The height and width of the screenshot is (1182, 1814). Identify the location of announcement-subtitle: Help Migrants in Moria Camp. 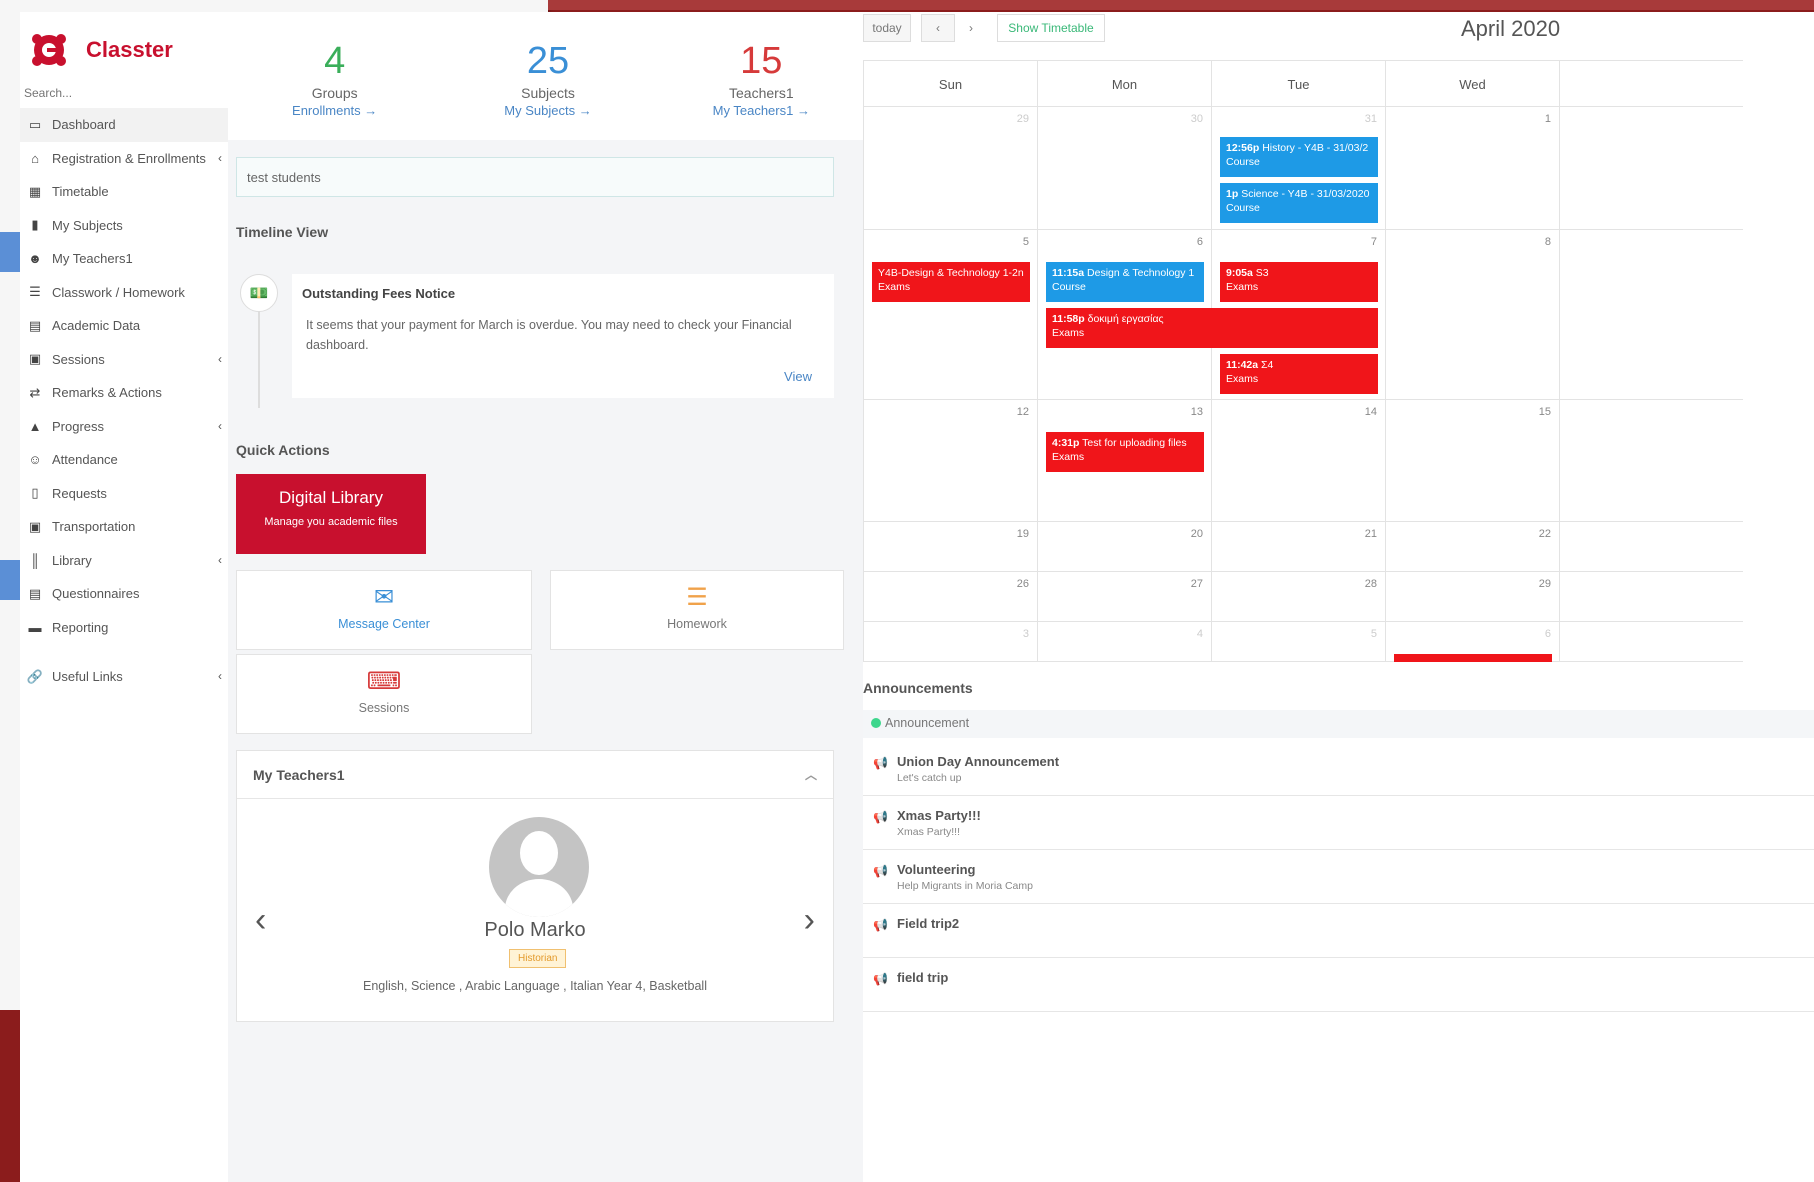
(965, 886).